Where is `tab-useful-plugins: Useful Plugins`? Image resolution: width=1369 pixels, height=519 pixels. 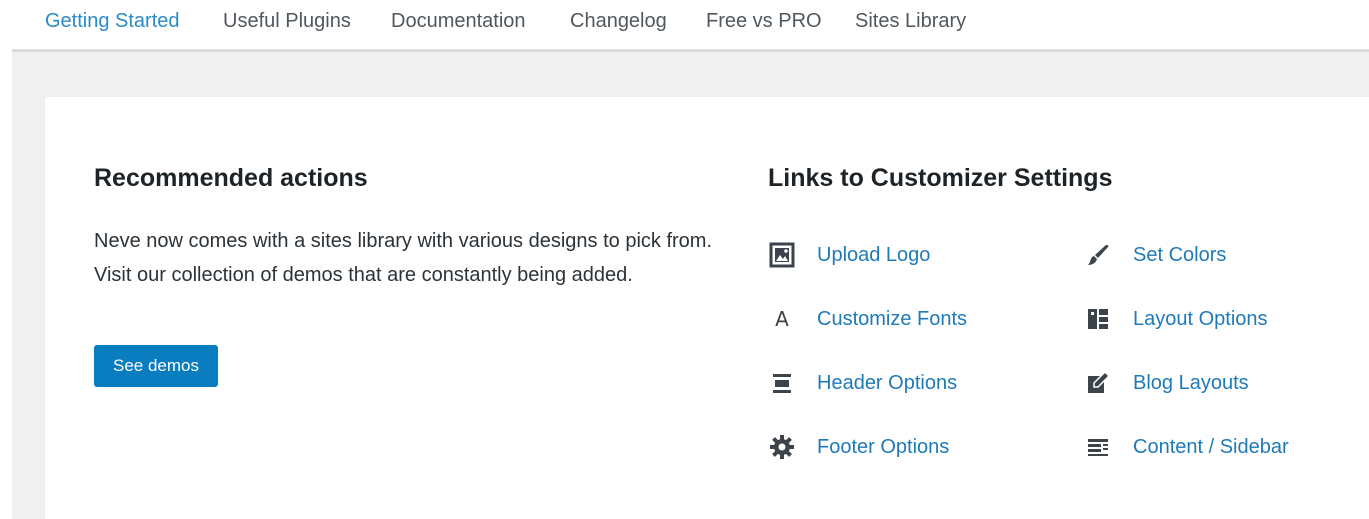
tab-useful-plugins: Useful Plugins is located at coordinates (287, 26).